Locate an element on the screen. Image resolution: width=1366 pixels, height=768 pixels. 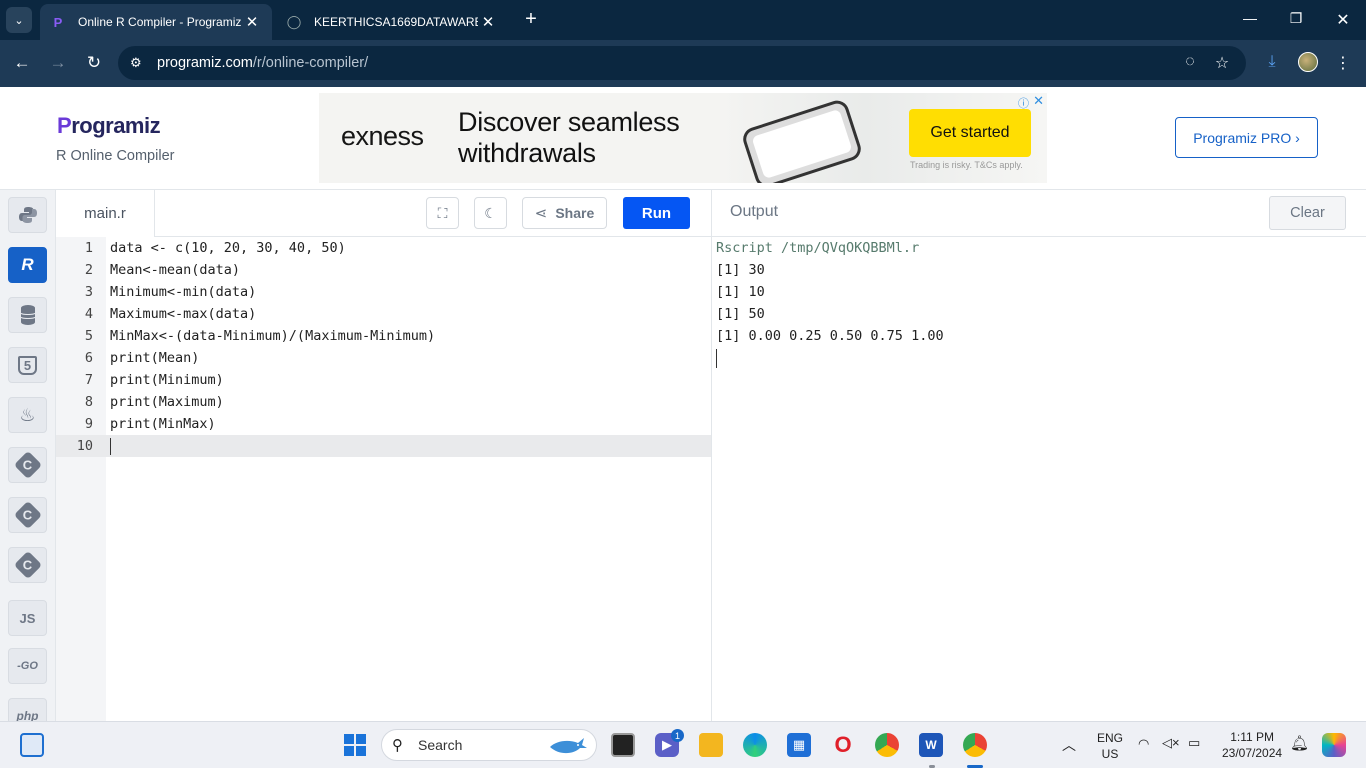
minimize-icon: — is located at coordinates (1250, 18).